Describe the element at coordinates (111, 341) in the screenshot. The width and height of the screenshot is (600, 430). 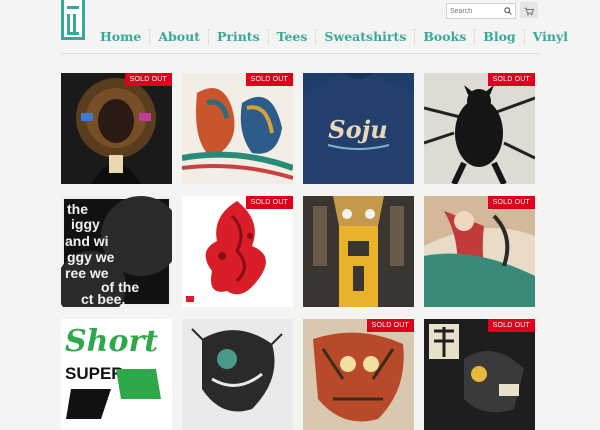
I see `green-word: Short` at that location.